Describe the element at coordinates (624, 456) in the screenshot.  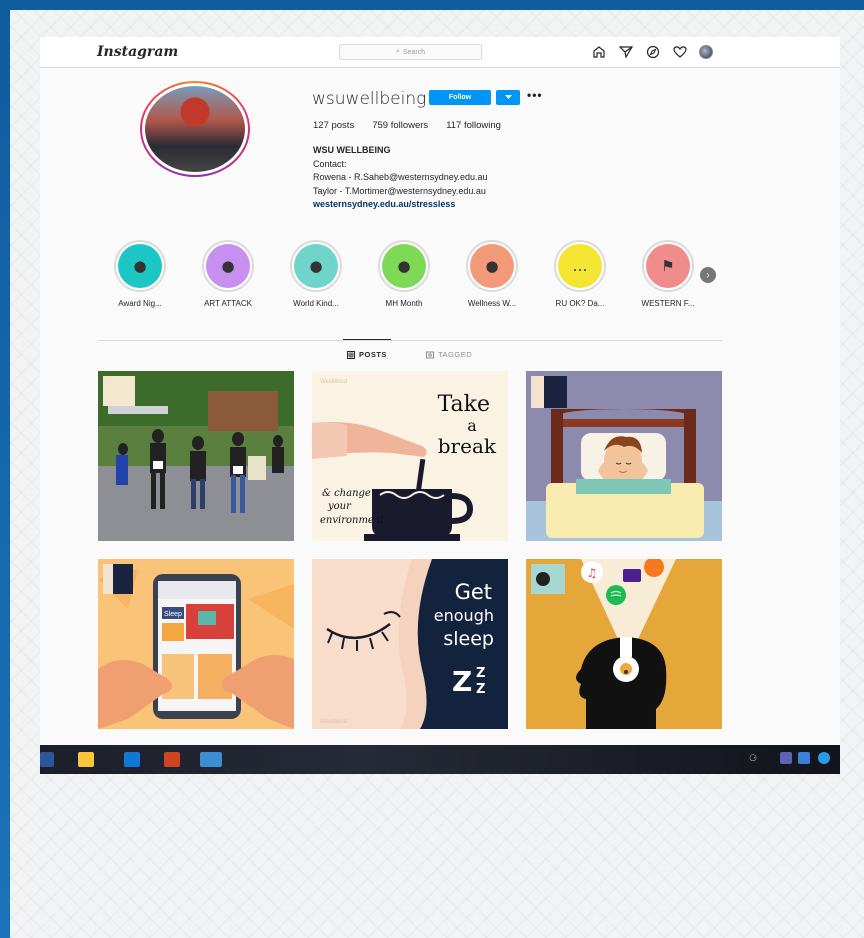
I see `post-tile-sleeping-boy` at that location.